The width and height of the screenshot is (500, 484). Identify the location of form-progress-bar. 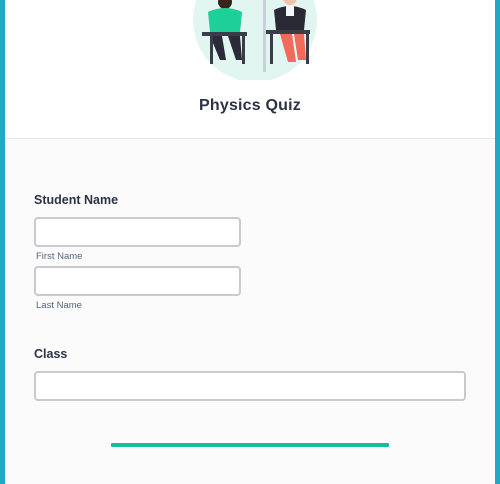
(250, 445).